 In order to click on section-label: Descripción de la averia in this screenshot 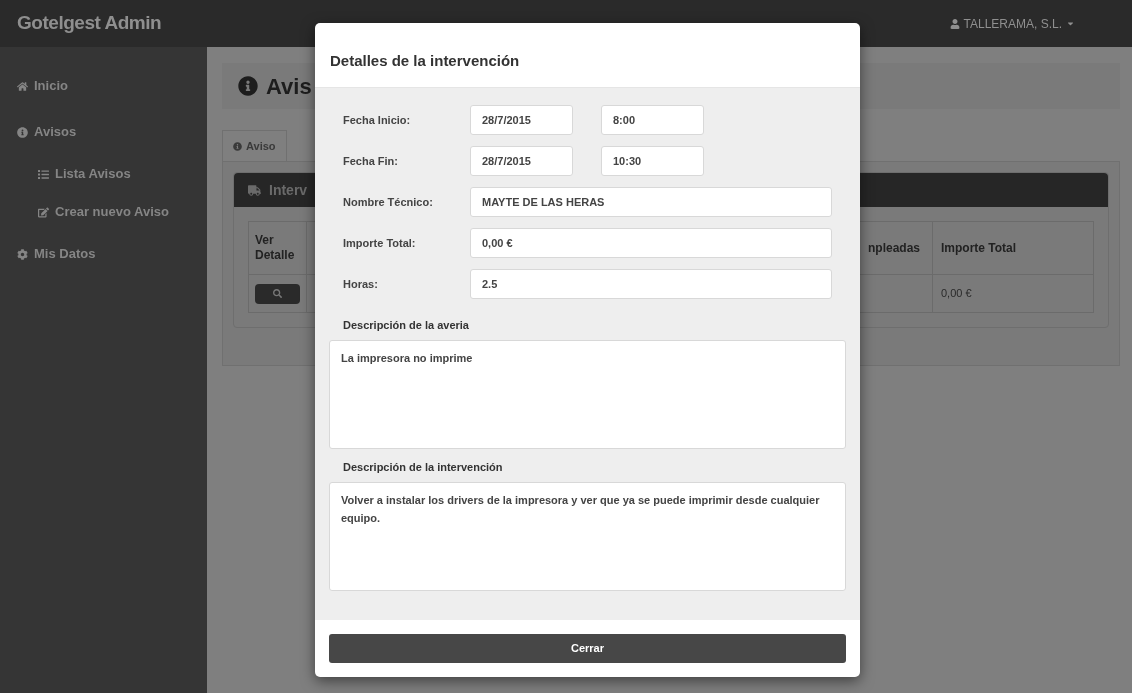, I will do `click(406, 325)`.